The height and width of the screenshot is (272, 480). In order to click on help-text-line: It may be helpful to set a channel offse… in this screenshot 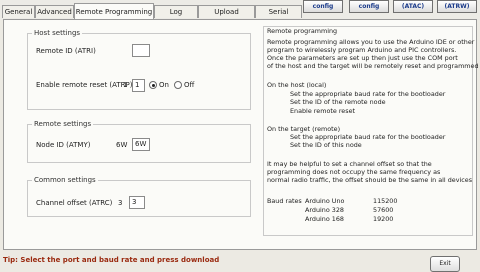, I will do `click(349, 164)`.